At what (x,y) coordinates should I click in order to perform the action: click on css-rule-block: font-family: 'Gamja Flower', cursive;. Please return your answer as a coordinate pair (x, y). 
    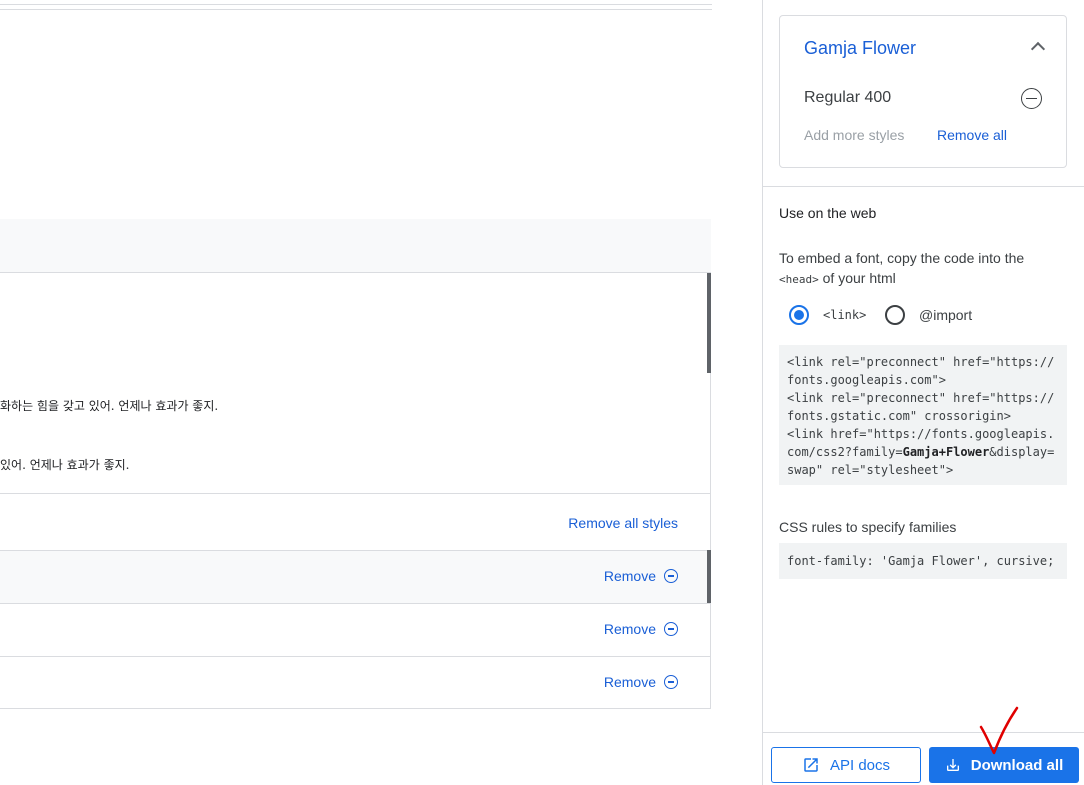
    Looking at the image, I should click on (923, 561).